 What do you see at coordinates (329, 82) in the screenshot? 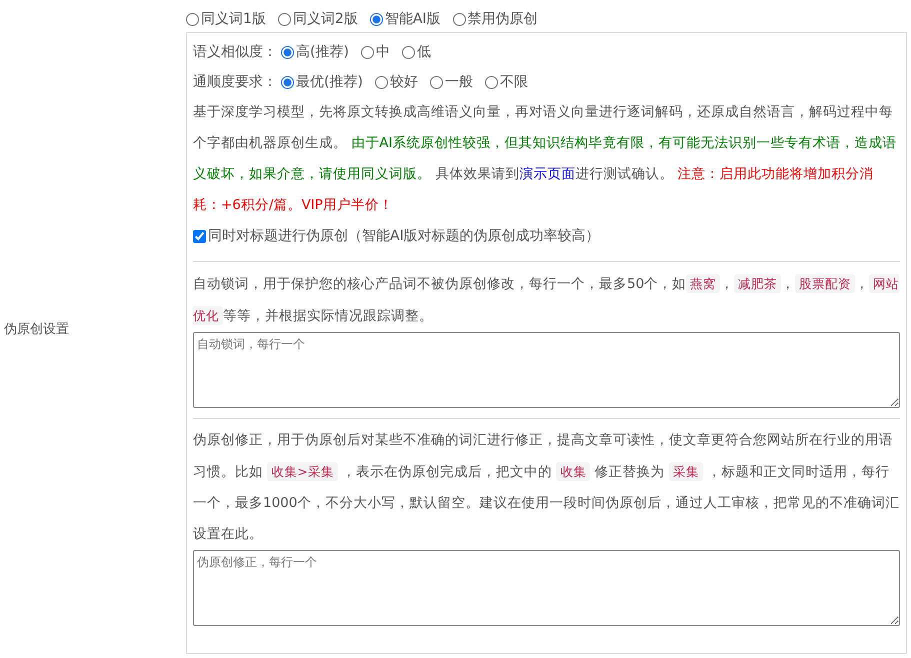
I see `radio-label: 最优(推荐)` at bounding box center [329, 82].